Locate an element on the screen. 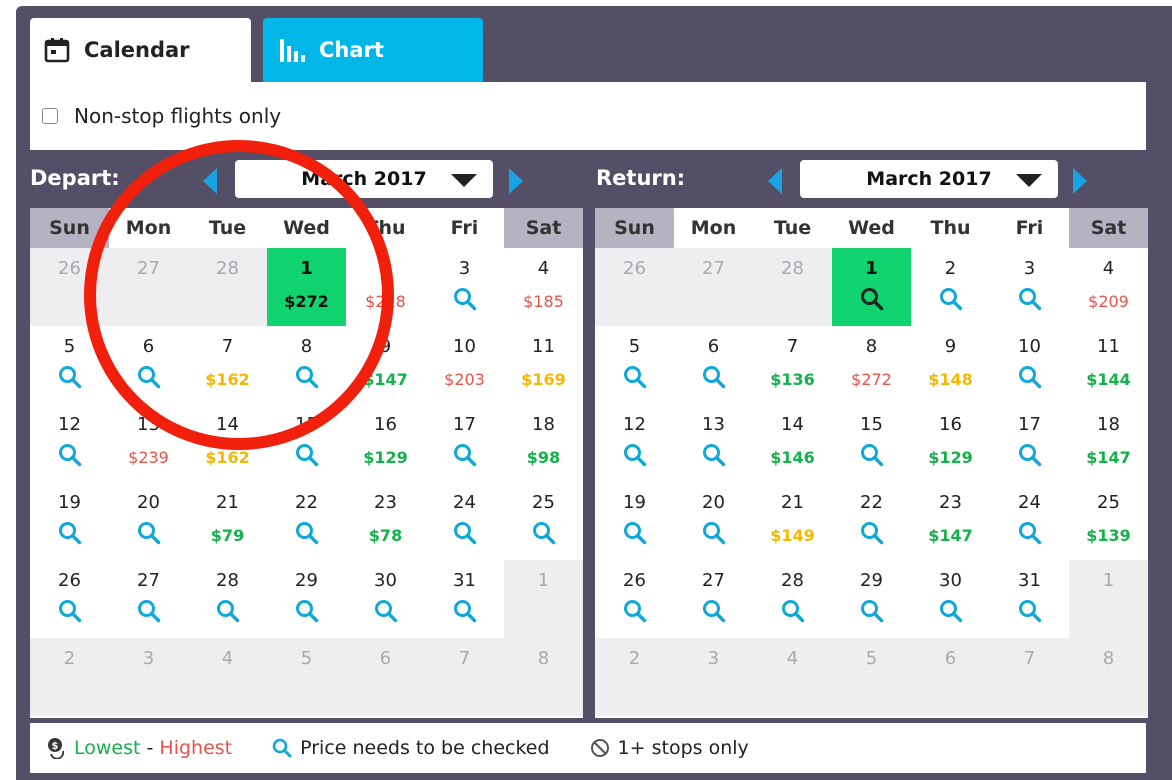  nonstop-label: Non-stop flights only is located at coordinates (177, 116).